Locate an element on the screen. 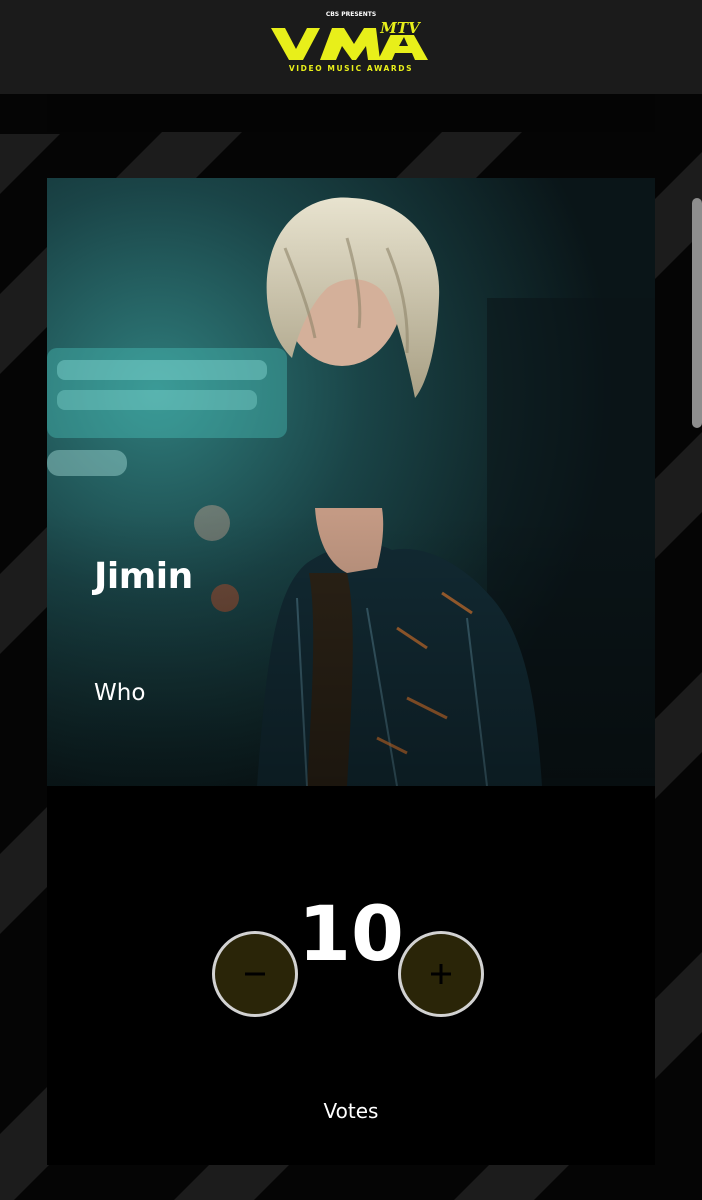 The image size is (702, 1200). increase-votes-button is located at coordinates (441, 974).